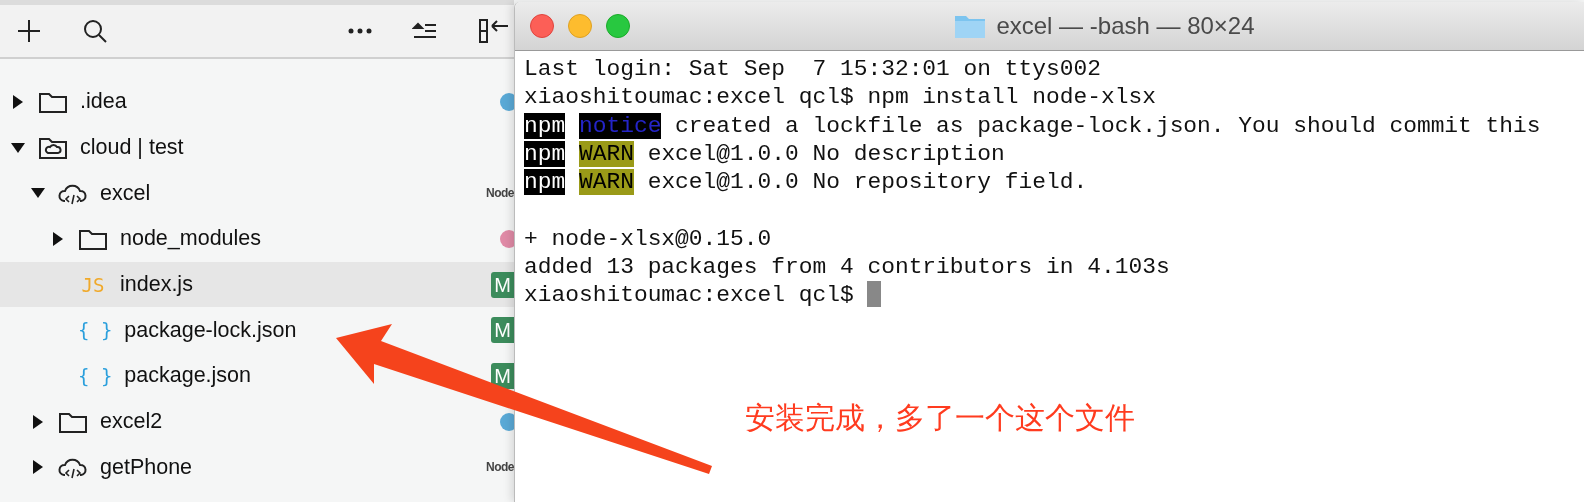  What do you see at coordinates (146, 467) in the screenshot?
I see `item-label: getPhone` at bounding box center [146, 467].